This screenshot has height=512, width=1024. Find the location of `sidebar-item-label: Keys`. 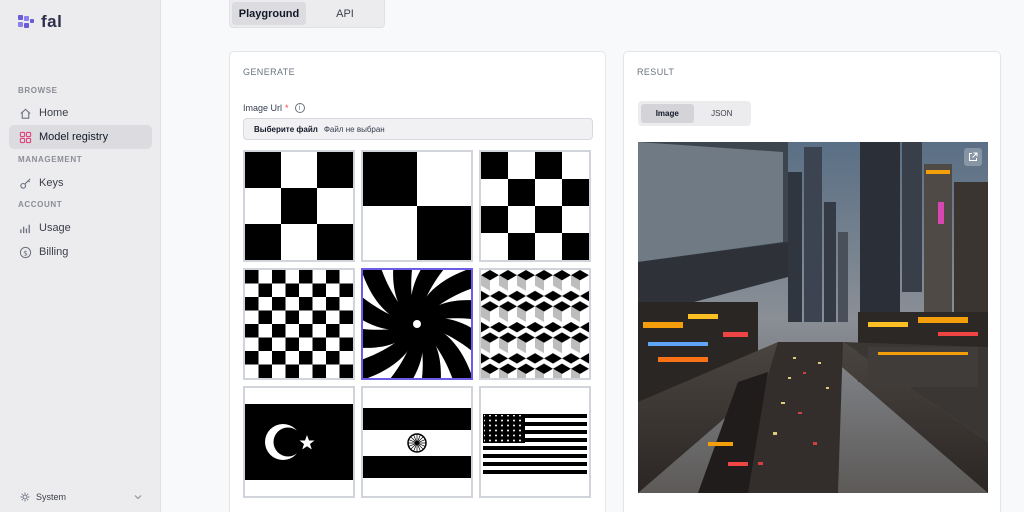

sidebar-item-label: Keys is located at coordinates (51, 183).